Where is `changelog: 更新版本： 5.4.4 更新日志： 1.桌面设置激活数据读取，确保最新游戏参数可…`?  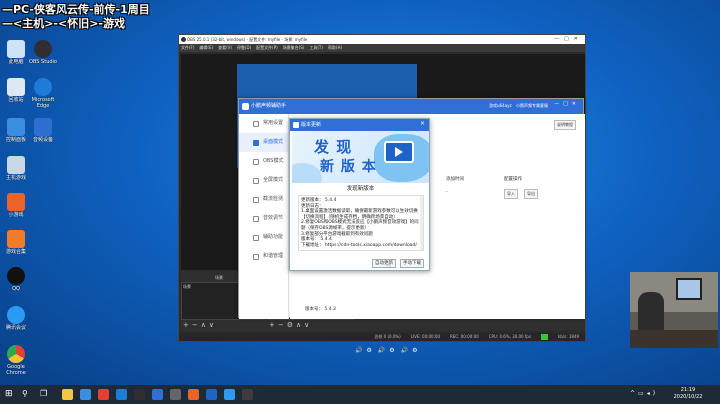 changelog: 更新版本： 5.4.4 更新日志： 1.桌面设置激活数据读取，确保最新游戏参数可… is located at coordinates (361, 223).